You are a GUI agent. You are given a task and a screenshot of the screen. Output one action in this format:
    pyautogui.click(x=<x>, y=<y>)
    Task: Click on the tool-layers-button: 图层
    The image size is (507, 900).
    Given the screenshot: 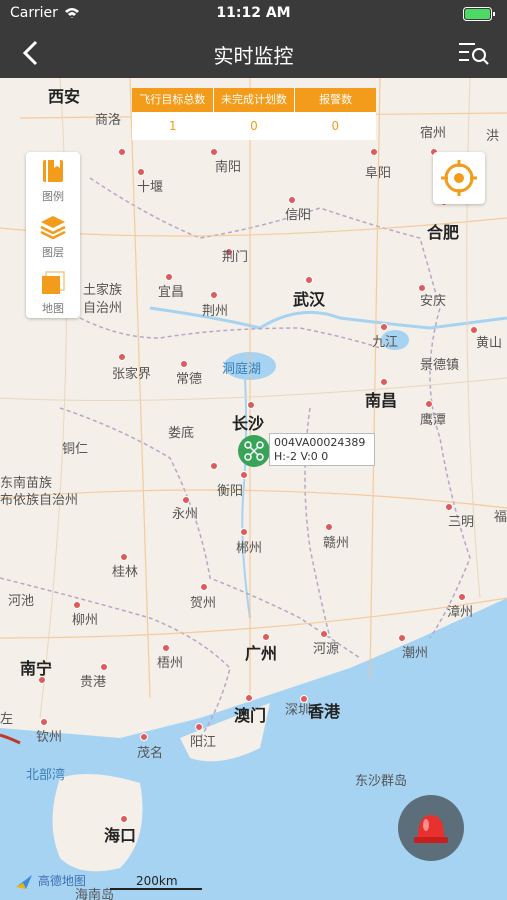 What is the action you would take?
    pyautogui.click(x=53, y=235)
    